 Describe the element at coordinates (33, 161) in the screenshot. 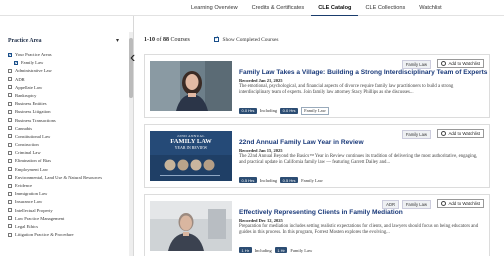

I see `practice-area-label: Elimination of Bias` at that location.